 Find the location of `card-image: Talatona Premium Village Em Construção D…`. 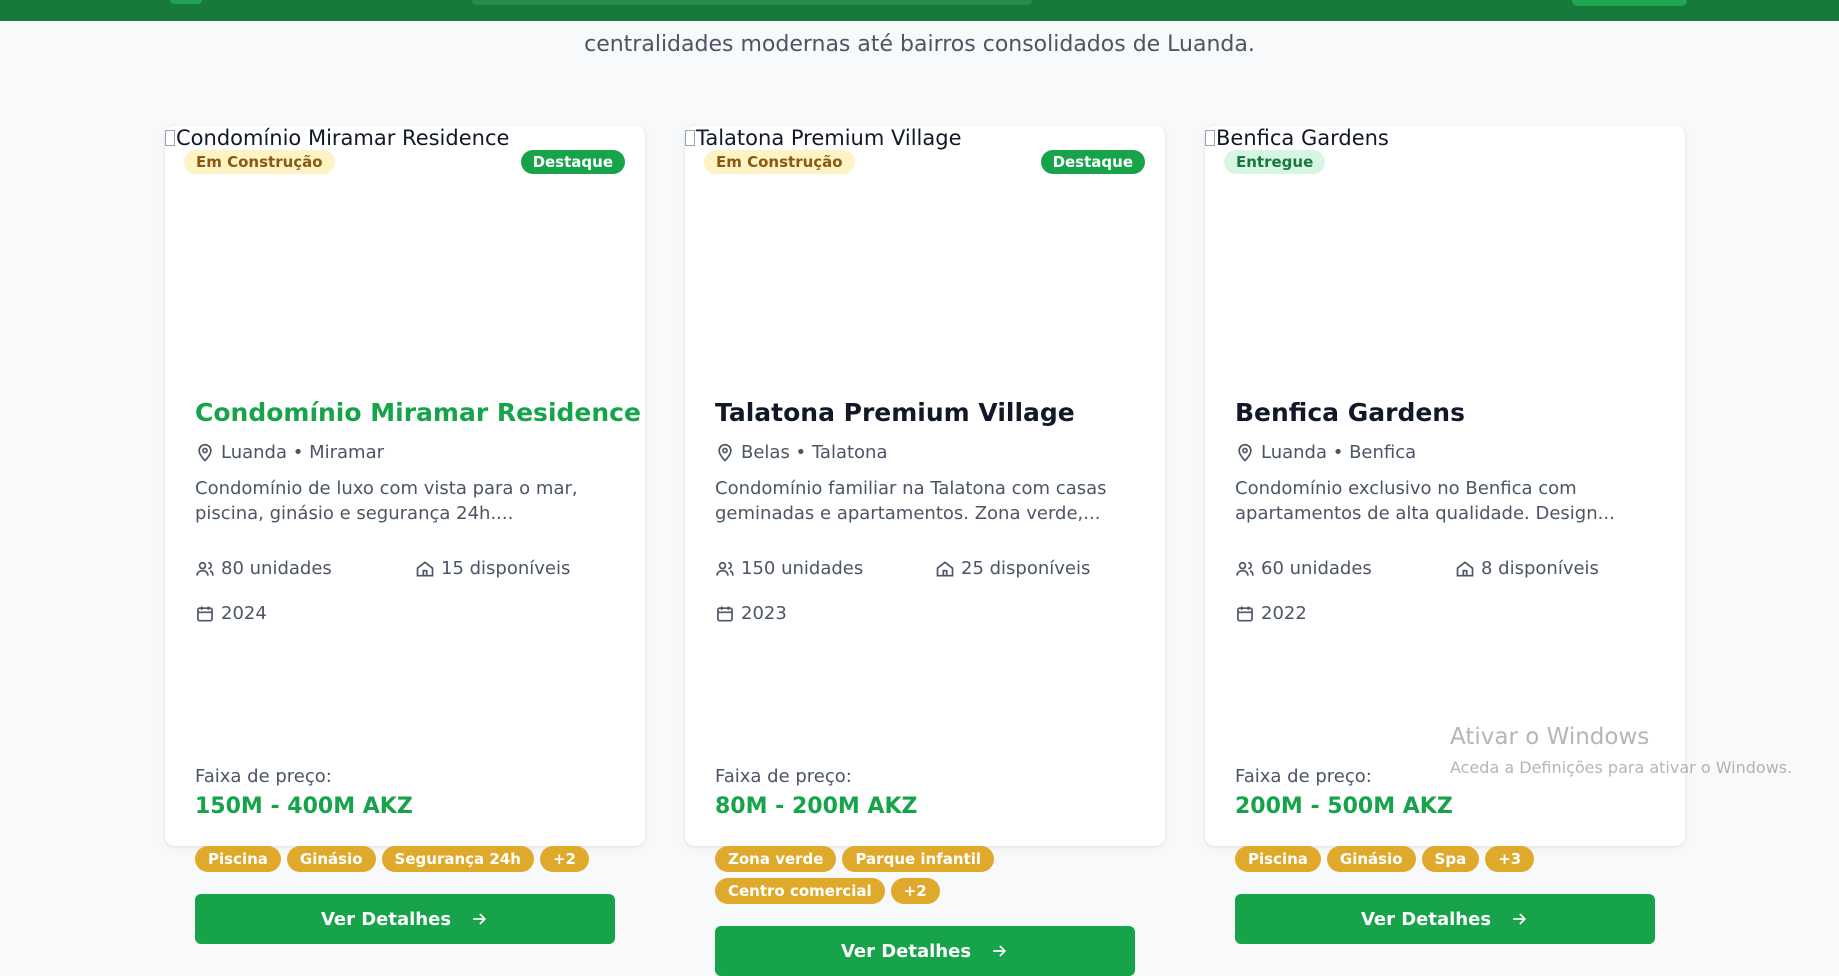

card-image: Talatona Premium Village Em Construção D… is located at coordinates (925, 246).